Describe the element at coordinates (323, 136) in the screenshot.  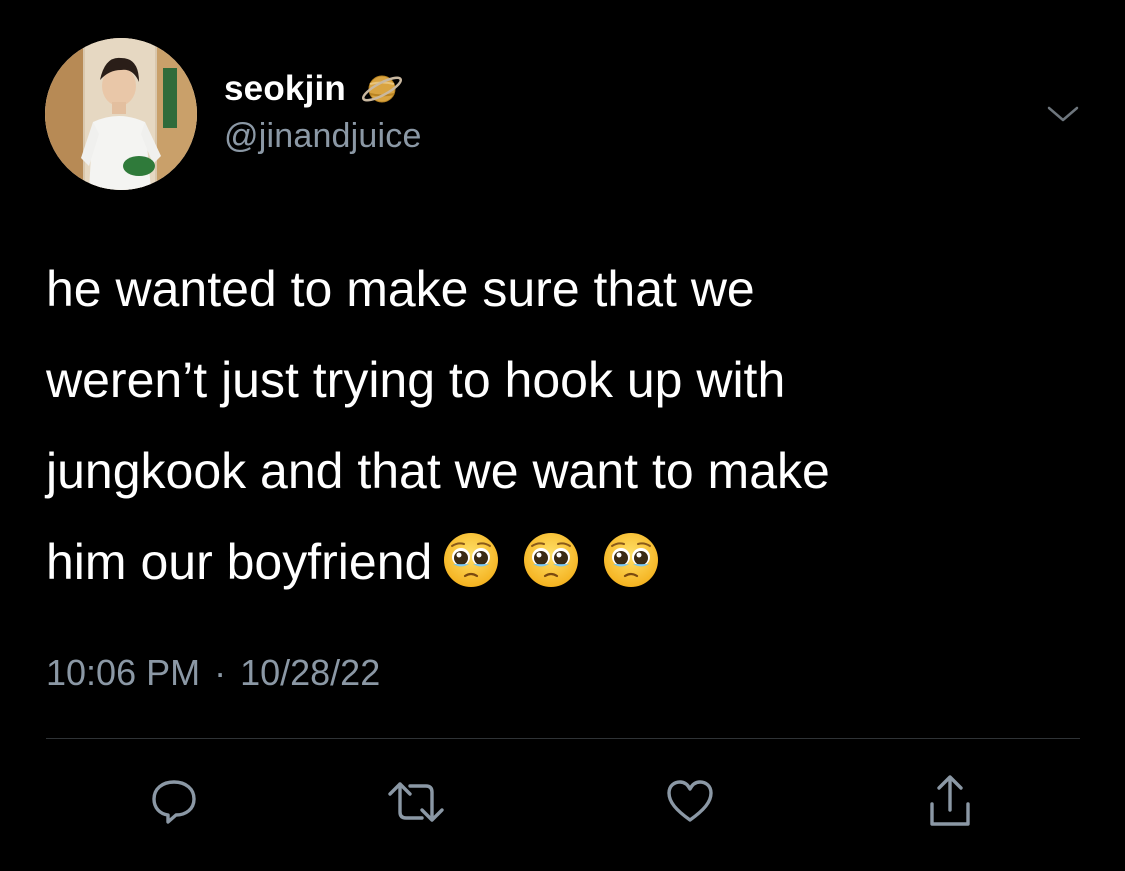
I see `user-handle: @jinandjuice` at that location.